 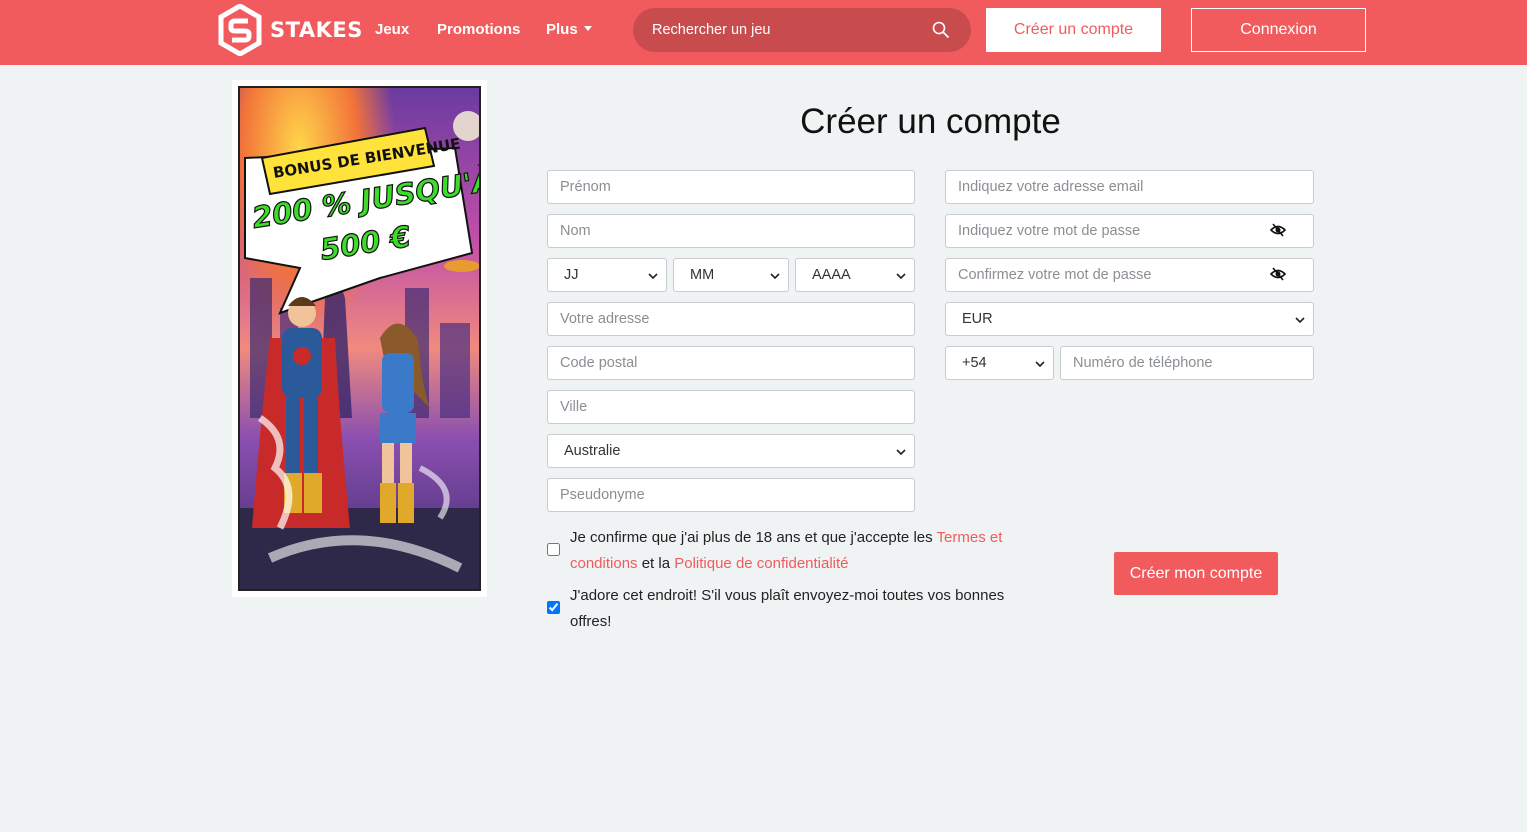 I want to click on phone-code-value: +54, so click(x=974, y=363).